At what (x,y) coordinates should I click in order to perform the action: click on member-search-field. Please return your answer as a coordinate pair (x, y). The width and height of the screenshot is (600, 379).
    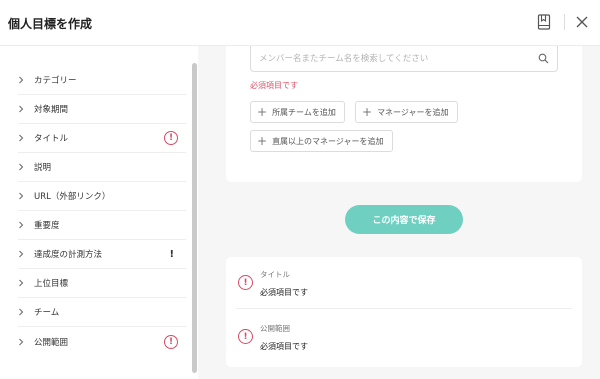
    Looking at the image, I should click on (404, 59).